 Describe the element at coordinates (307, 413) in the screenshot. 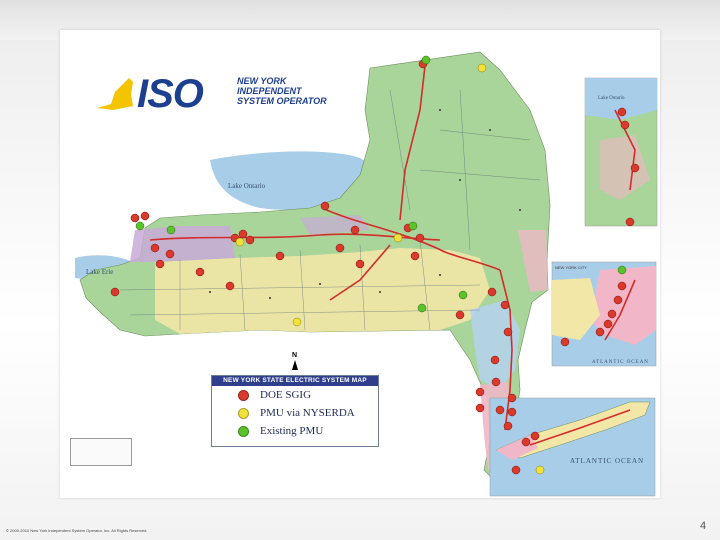

I see `legend-label: PMU via NYSERDA` at that location.